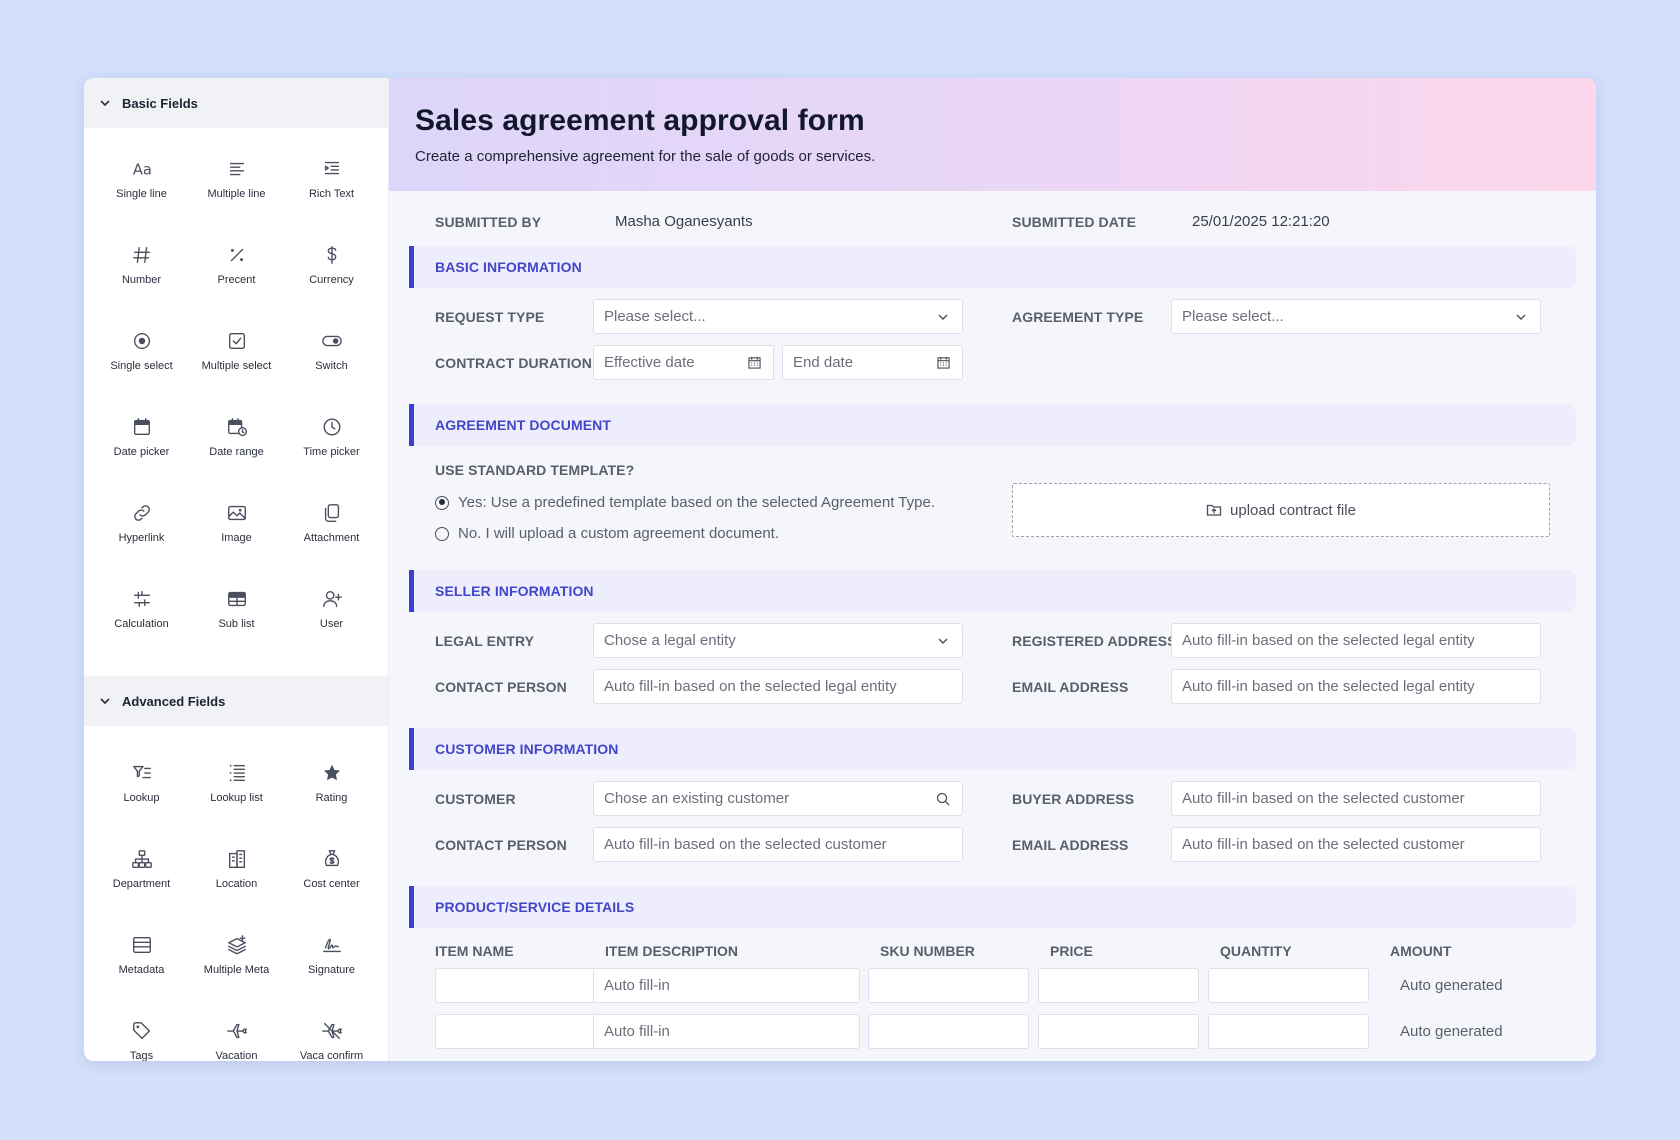  What do you see at coordinates (331, 1055) in the screenshot?
I see `field-type-label: Vaca confirm` at bounding box center [331, 1055].